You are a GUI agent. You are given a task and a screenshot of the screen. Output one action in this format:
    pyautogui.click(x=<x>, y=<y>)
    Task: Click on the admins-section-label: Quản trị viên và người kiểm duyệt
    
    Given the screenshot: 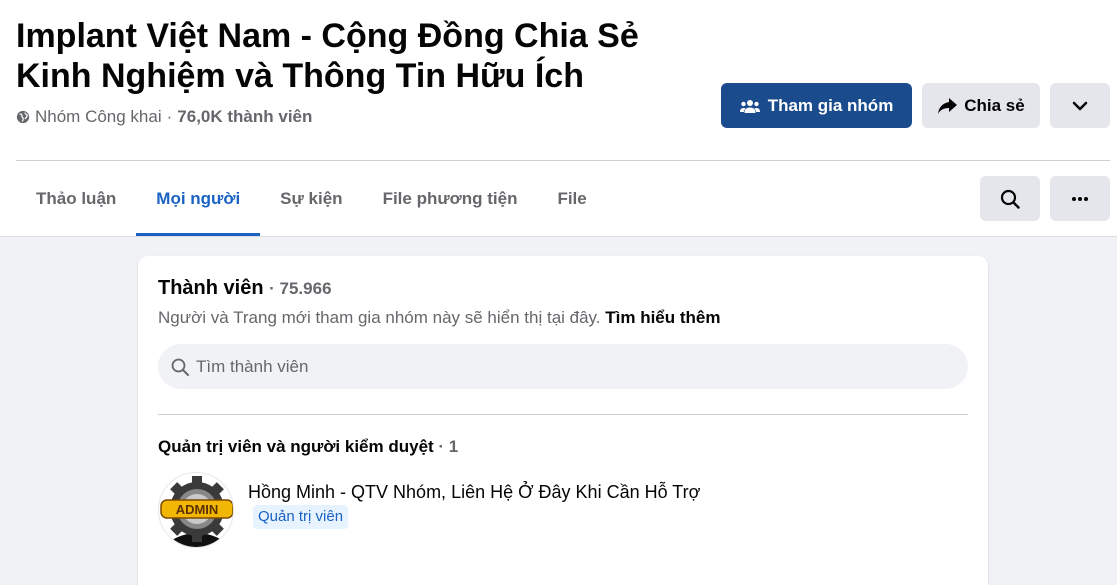 What is the action you would take?
    pyautogui.click(x=296, y=446)
    